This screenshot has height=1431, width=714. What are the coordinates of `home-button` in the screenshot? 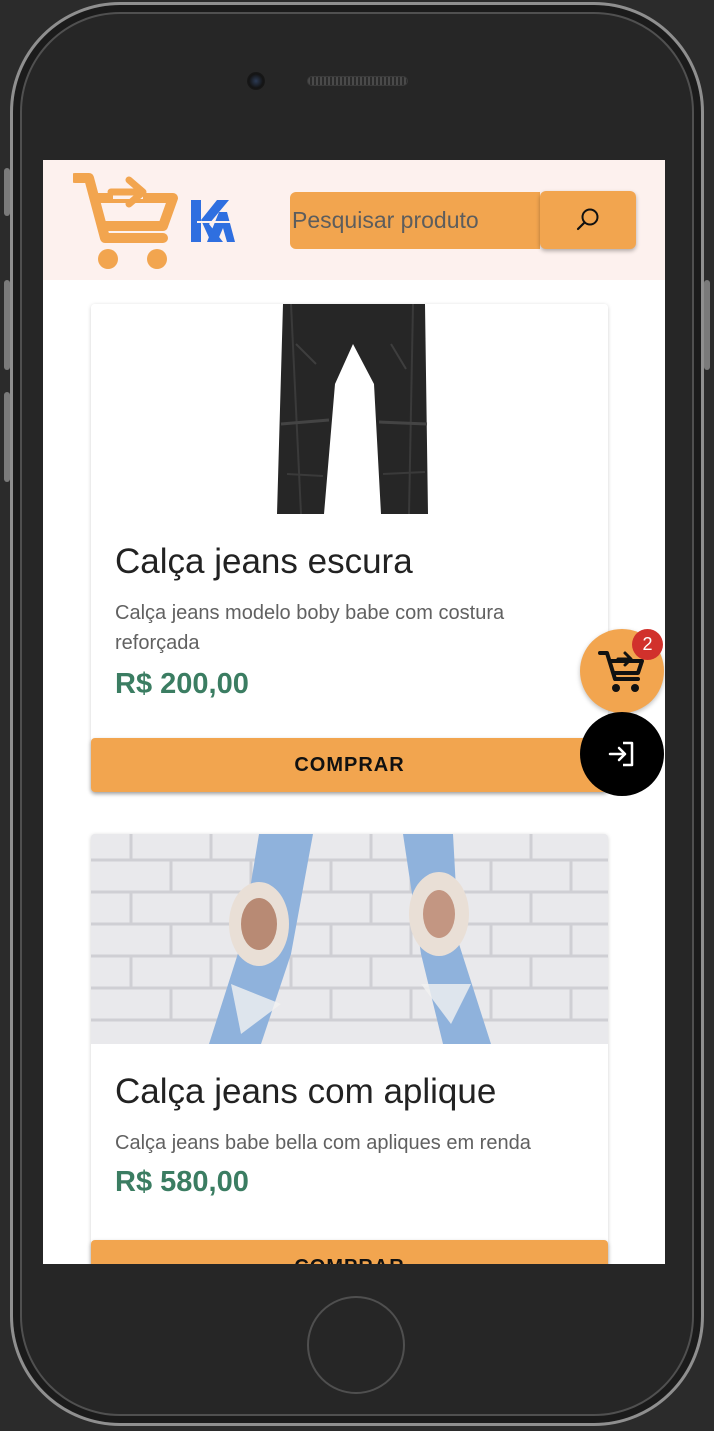 It's located at (356, 1345).